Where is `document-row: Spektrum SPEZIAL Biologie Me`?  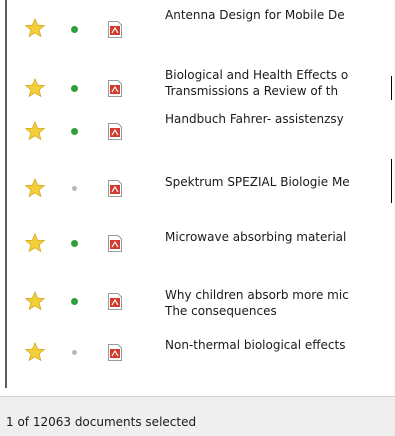
document-row: Spektrum SPEZIAL Biologie Me is located at coordinates (201, 185).